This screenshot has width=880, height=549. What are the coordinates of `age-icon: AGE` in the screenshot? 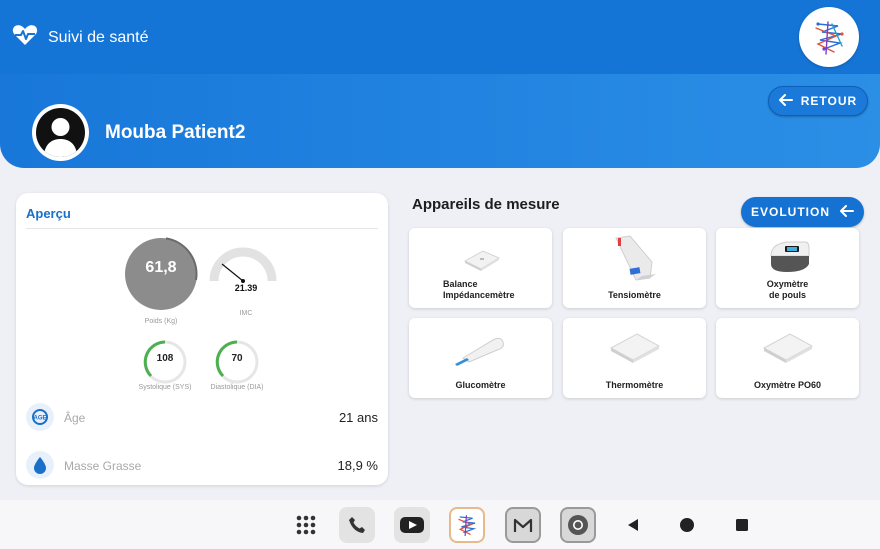 It's located at (40, 417).